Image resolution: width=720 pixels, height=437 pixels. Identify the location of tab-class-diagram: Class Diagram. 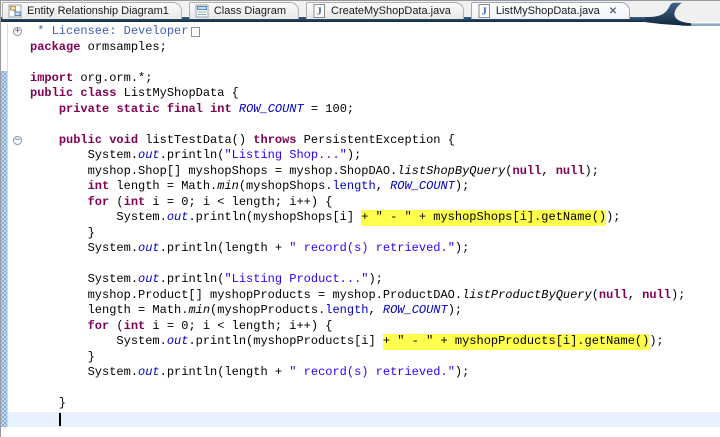
(243, 10).